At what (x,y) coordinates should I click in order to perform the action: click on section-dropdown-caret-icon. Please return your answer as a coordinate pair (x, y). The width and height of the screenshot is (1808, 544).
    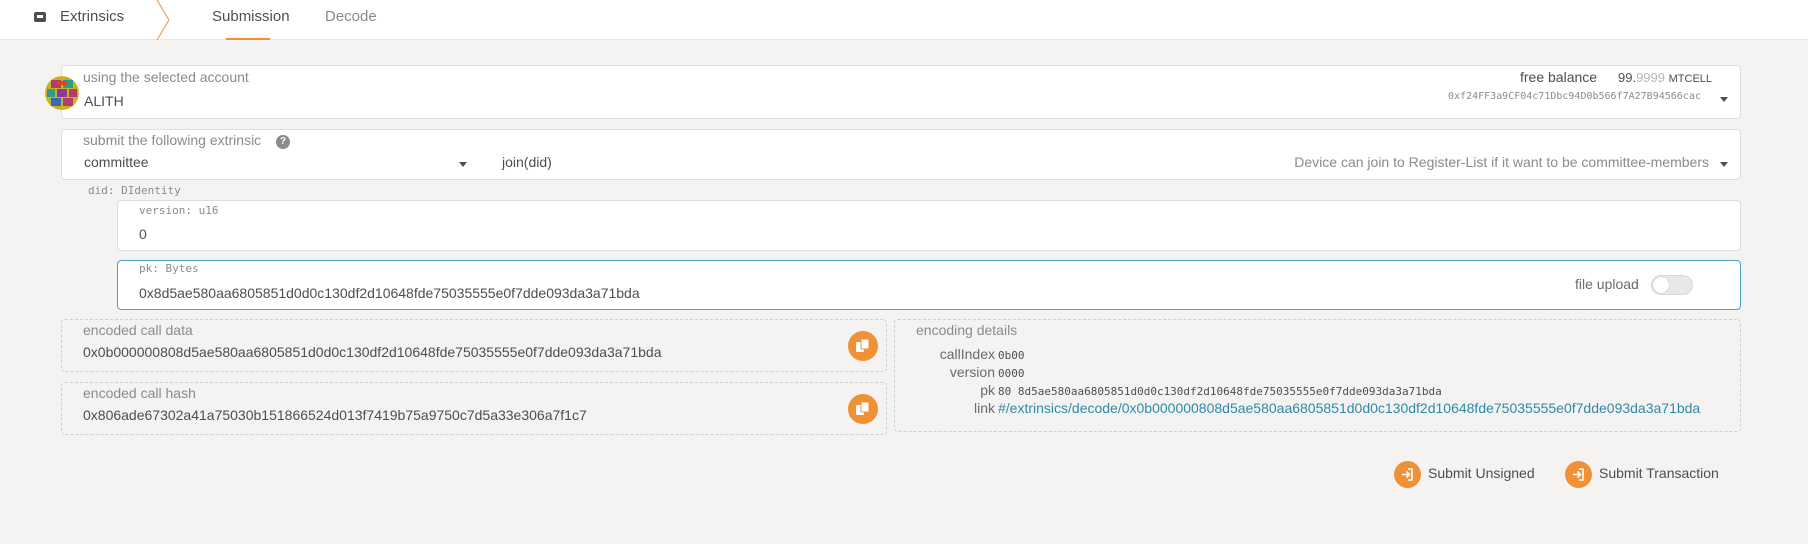
    Looking at the image, I should click on (463, 164).